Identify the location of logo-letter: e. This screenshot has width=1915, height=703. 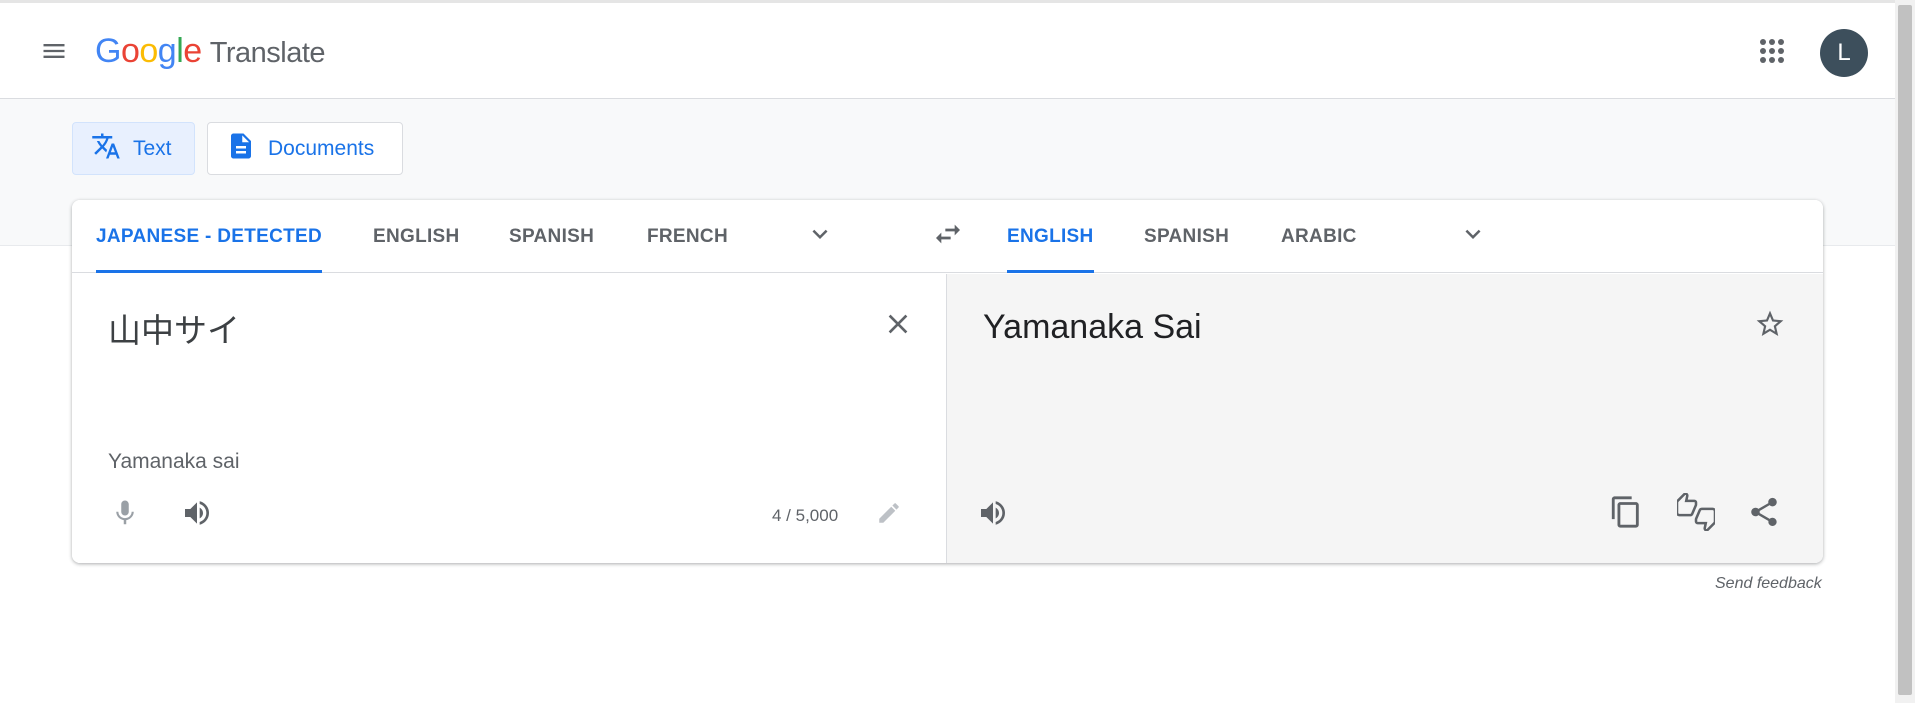
(192, 51).